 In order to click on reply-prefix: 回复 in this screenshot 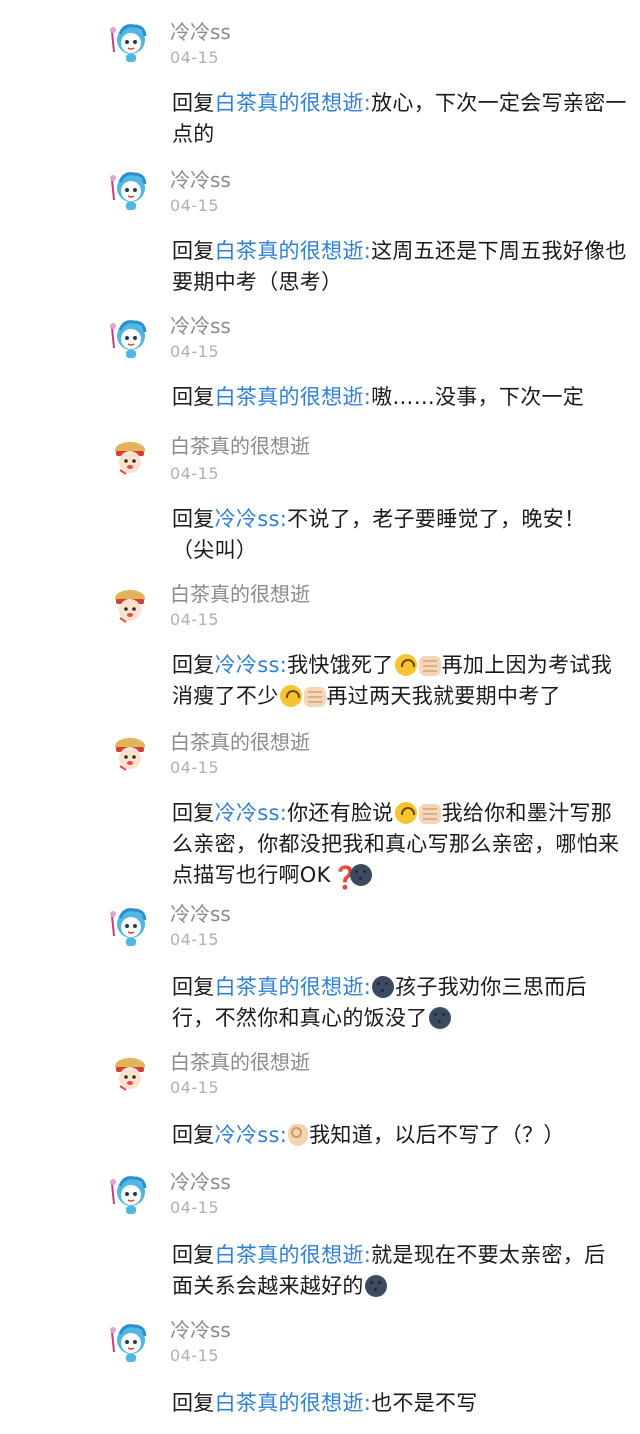, I will do `click(193, 103)`.